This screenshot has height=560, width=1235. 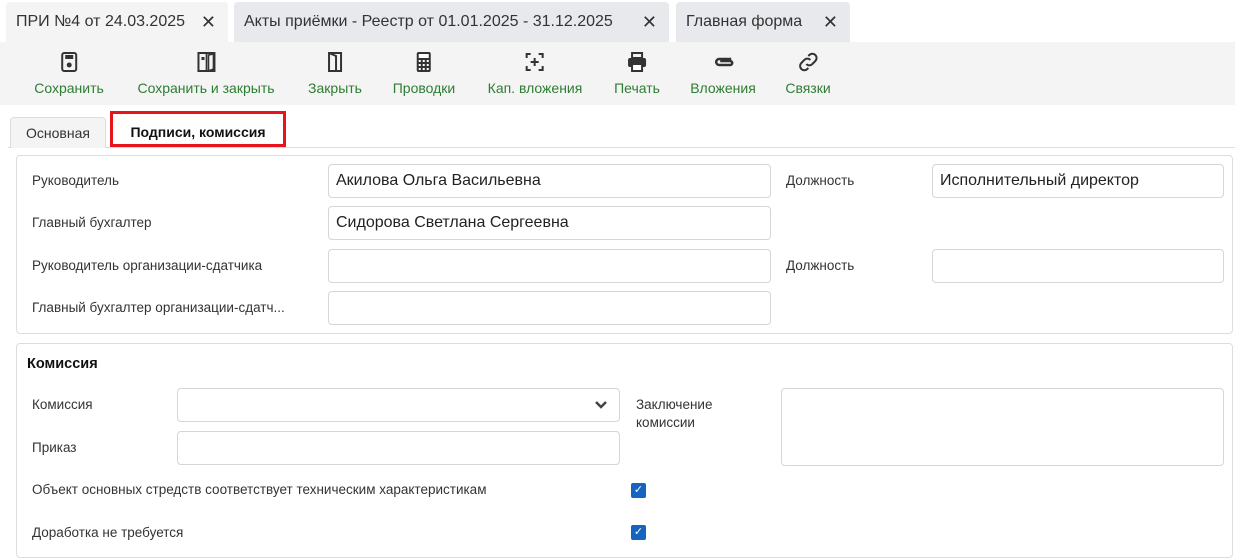 What do you see at coordinates (198, 129) in the screenshot?
I see `tab-signatures: Подписи, комиссия` at bounding box center [198, 129].